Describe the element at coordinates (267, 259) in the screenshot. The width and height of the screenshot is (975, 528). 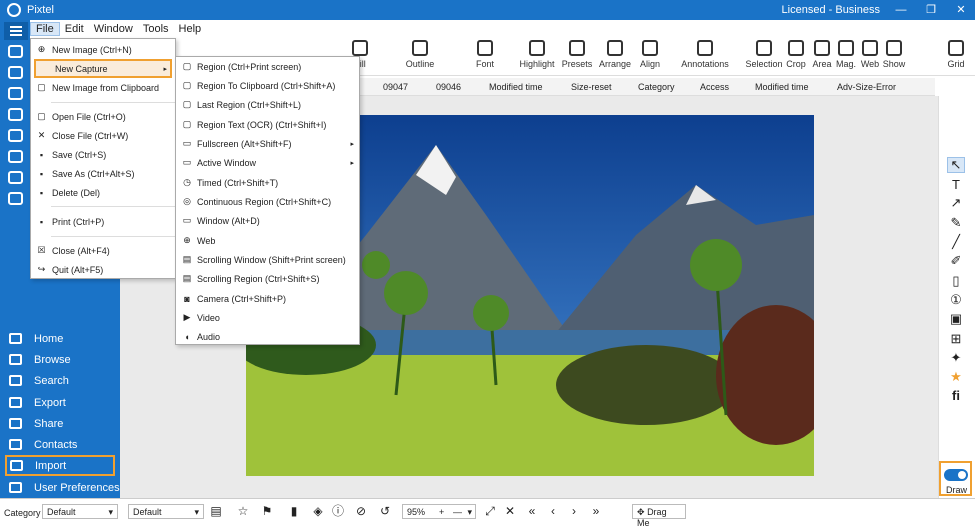
I see `menu-item-scrolling-window: ▤ Scrolling Window (Shift+Print screen)` at that location.